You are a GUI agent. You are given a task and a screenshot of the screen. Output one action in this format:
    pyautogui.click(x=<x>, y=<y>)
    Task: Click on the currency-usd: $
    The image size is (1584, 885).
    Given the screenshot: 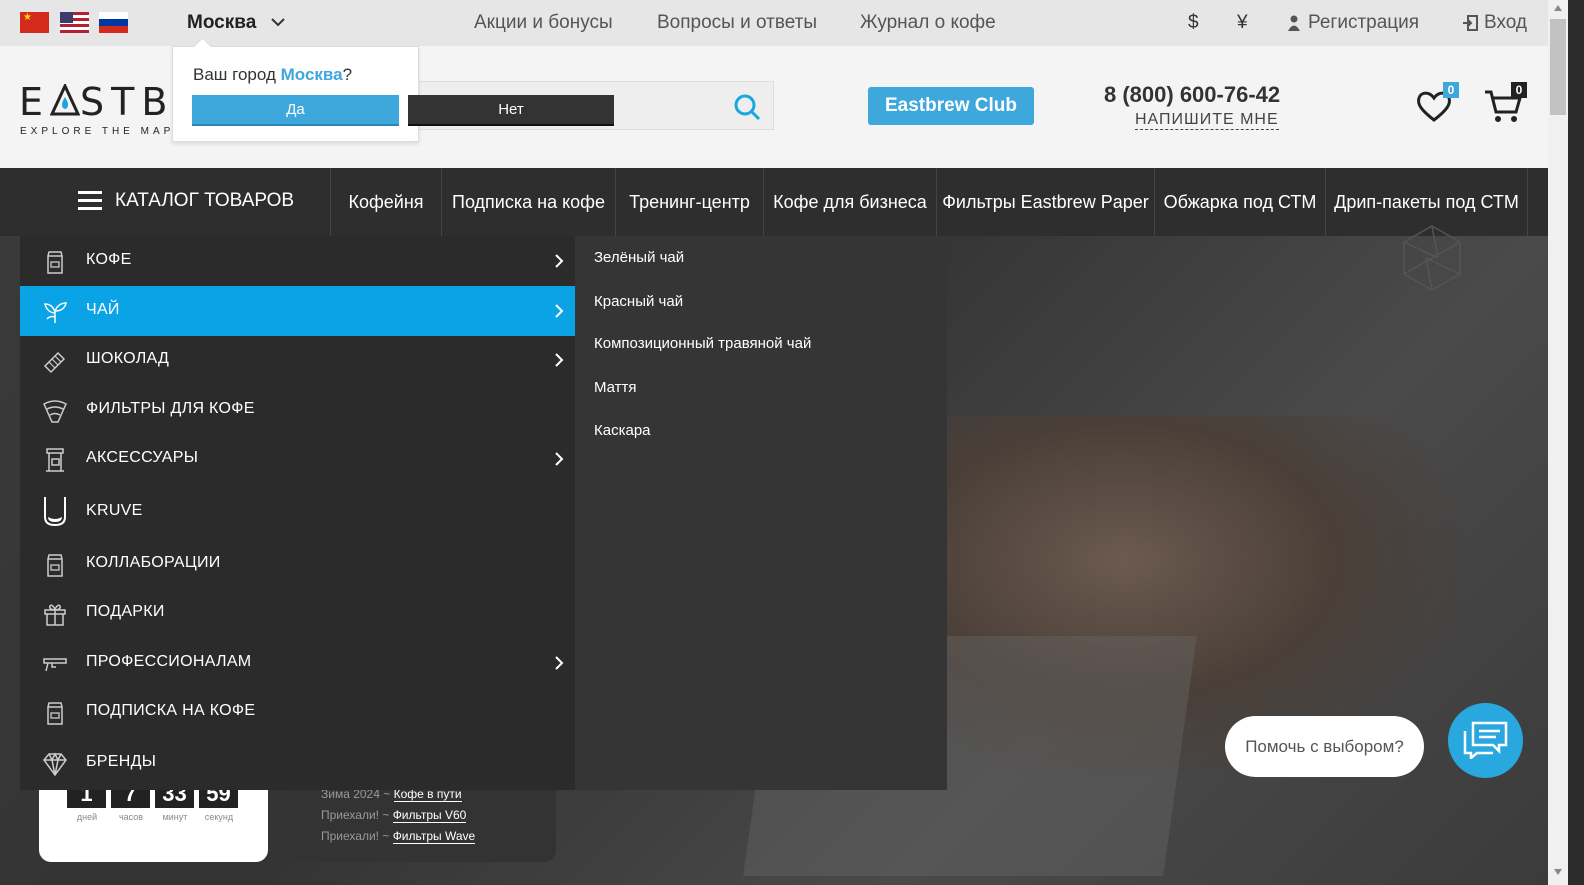 What is the action you would take?
    pyautogui.click(x=1193, y=23)
    